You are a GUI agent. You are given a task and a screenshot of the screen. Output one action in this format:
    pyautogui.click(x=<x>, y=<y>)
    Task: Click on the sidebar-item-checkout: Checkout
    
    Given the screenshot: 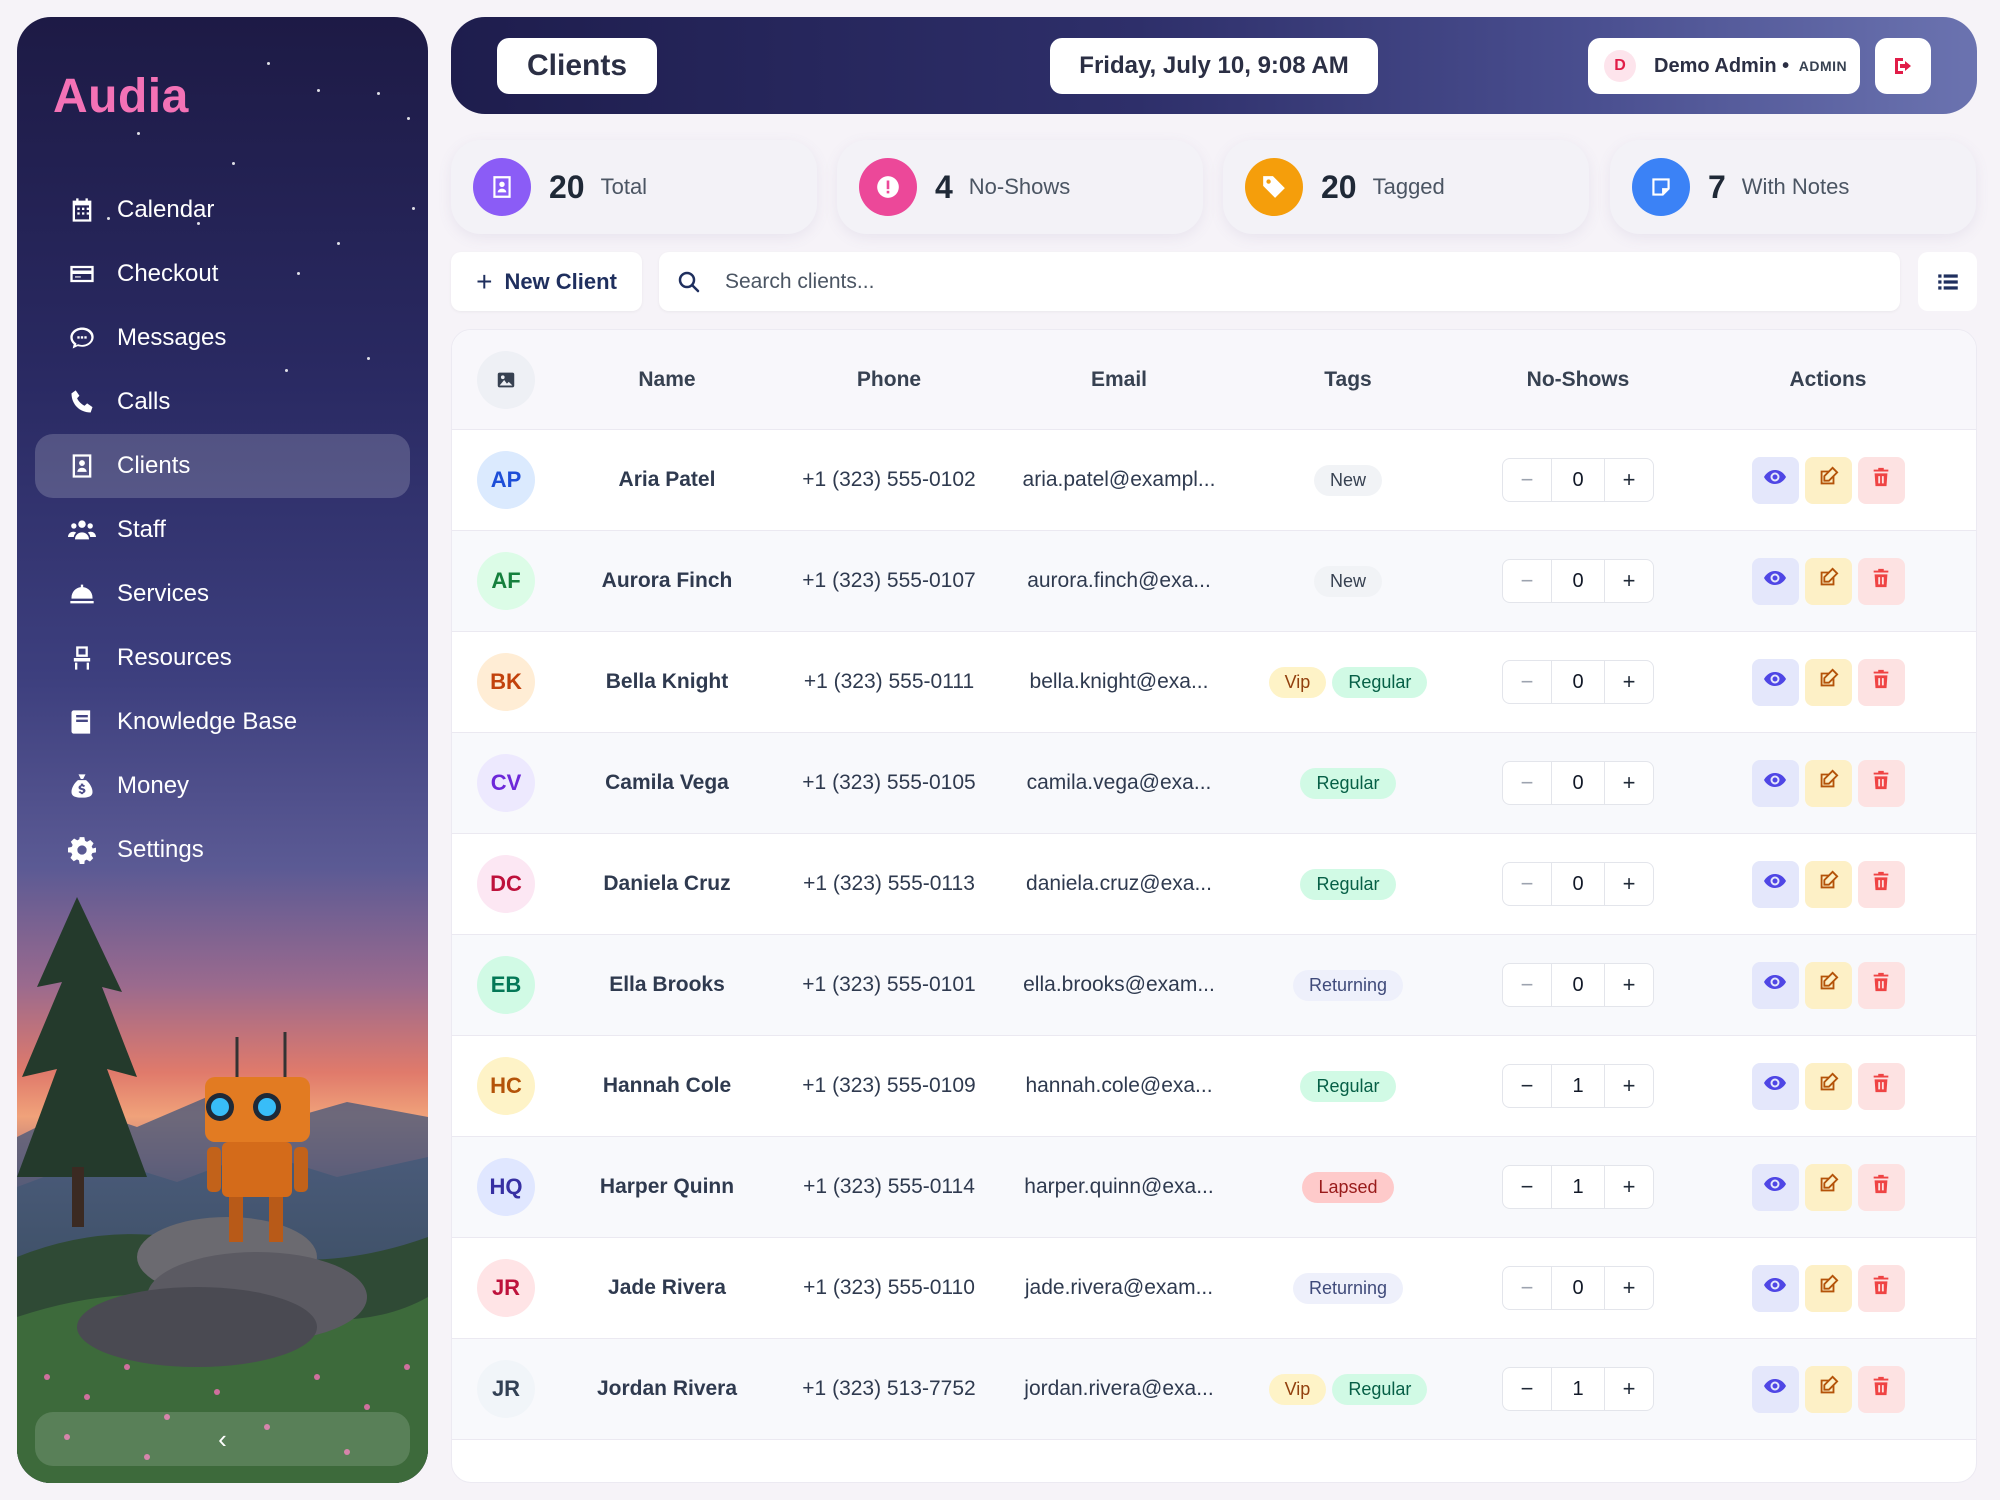 What is the action you would take?
    pyautogui.click(x=222, y=274)
    